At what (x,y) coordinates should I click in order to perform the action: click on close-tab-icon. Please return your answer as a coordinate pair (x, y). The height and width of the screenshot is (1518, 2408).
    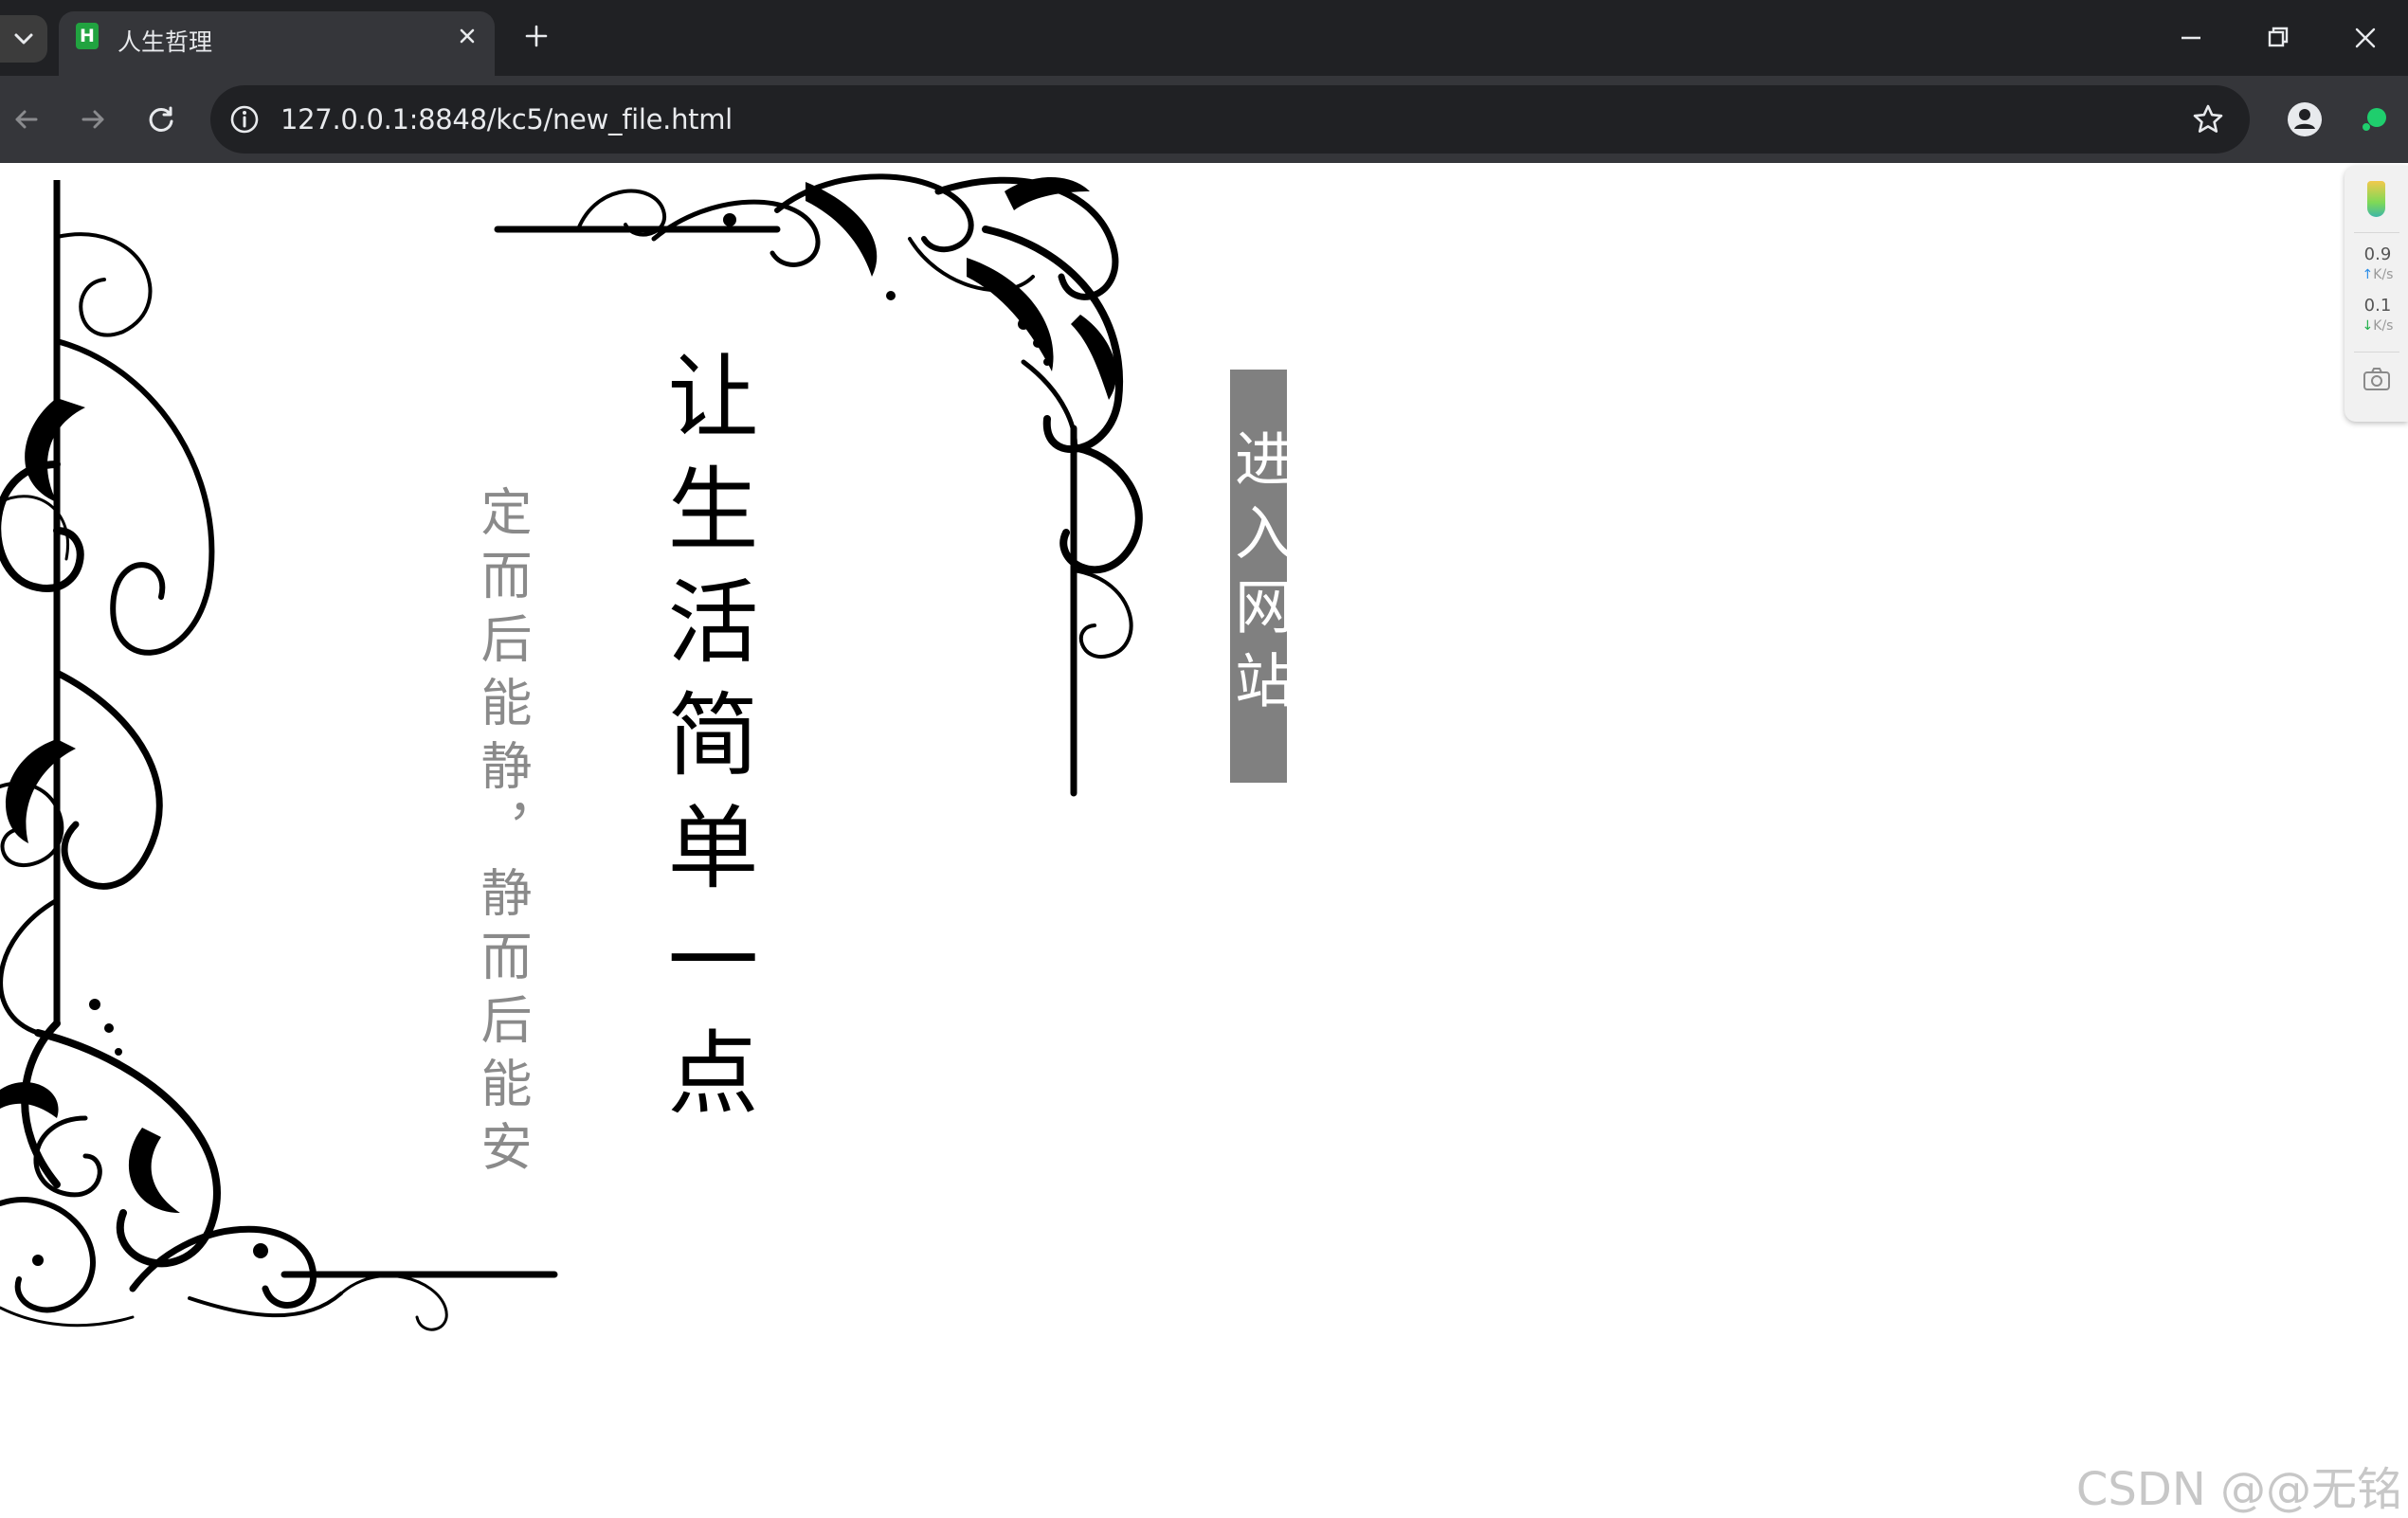
    Looking at the image, I should click on (468, 36).